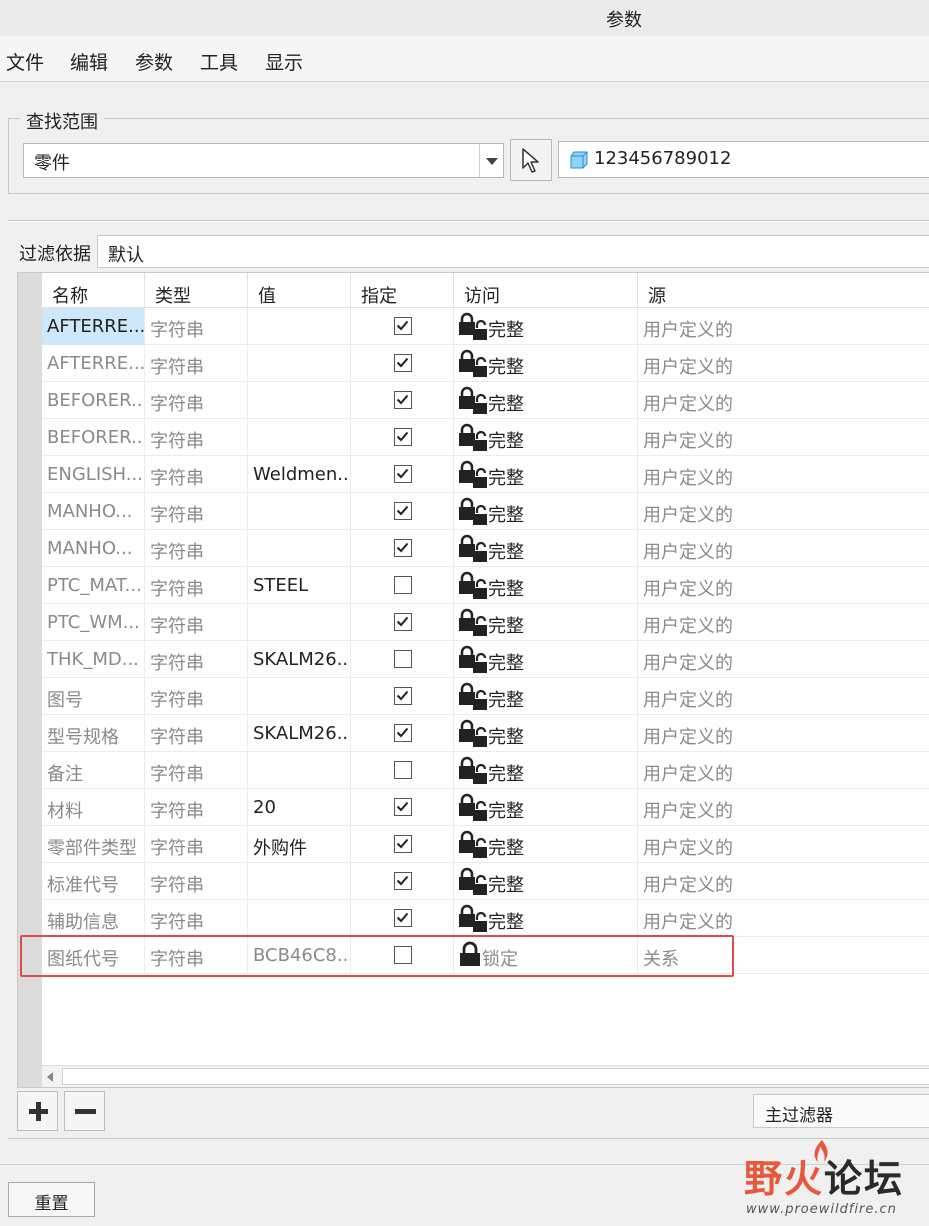 The width and height of the screenshot is (929, 1226). What do you see at coordinates (93, 918) in the screenshot?
I see `cell-name: 辅助信息` at bounding box center [93, 918].